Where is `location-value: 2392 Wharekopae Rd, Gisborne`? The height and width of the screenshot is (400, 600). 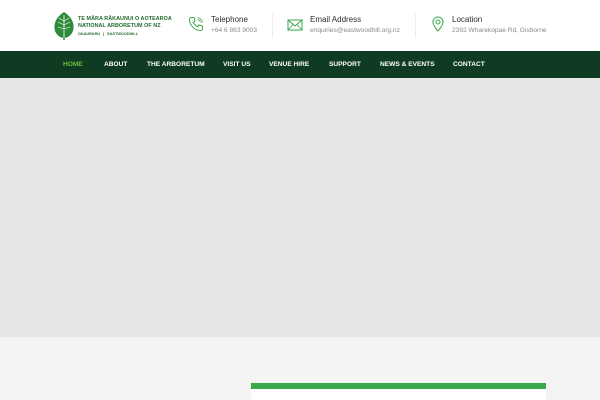 location-value: 2392 Wharekopae Rd, Gisborne is located at coordinates (499, 30).